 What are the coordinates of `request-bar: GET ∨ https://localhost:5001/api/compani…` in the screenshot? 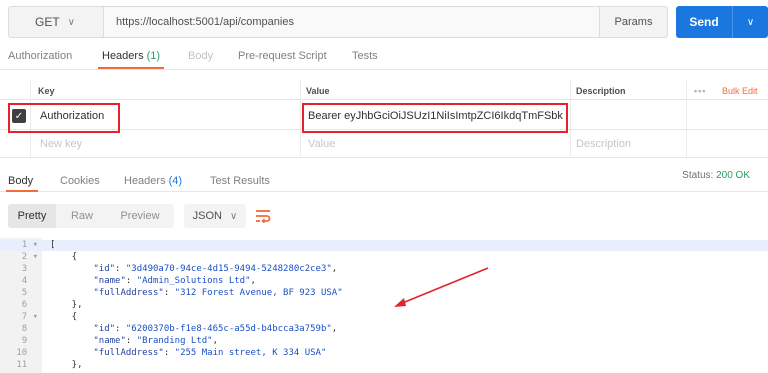 It's located at (388, 22).